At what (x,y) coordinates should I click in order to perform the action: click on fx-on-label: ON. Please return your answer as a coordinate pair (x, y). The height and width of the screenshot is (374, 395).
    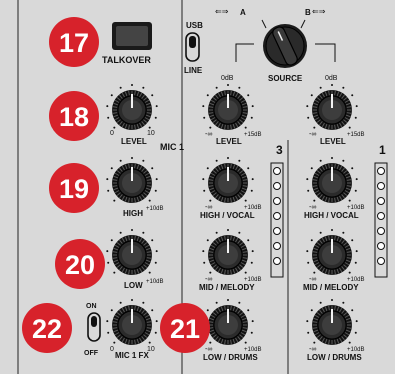
    Looking at the image, I should click on (91, 306).